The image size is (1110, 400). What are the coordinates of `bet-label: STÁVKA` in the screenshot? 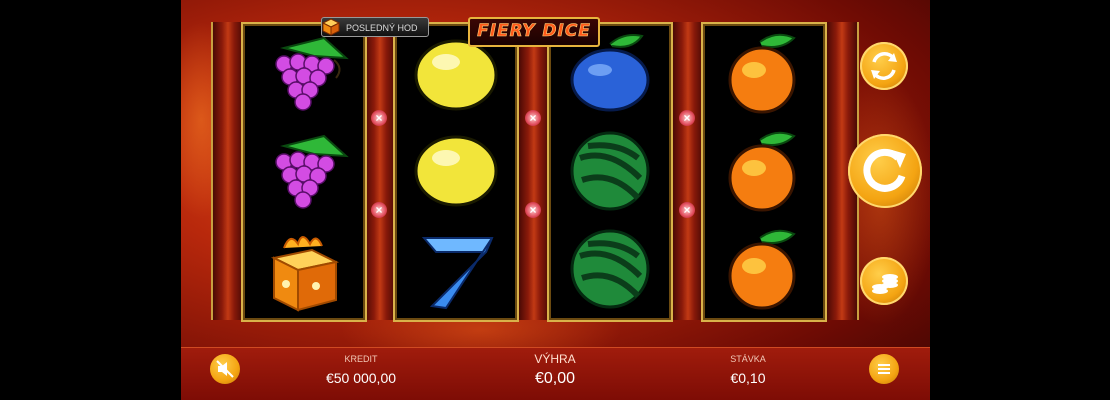 It's located at (748, 359).